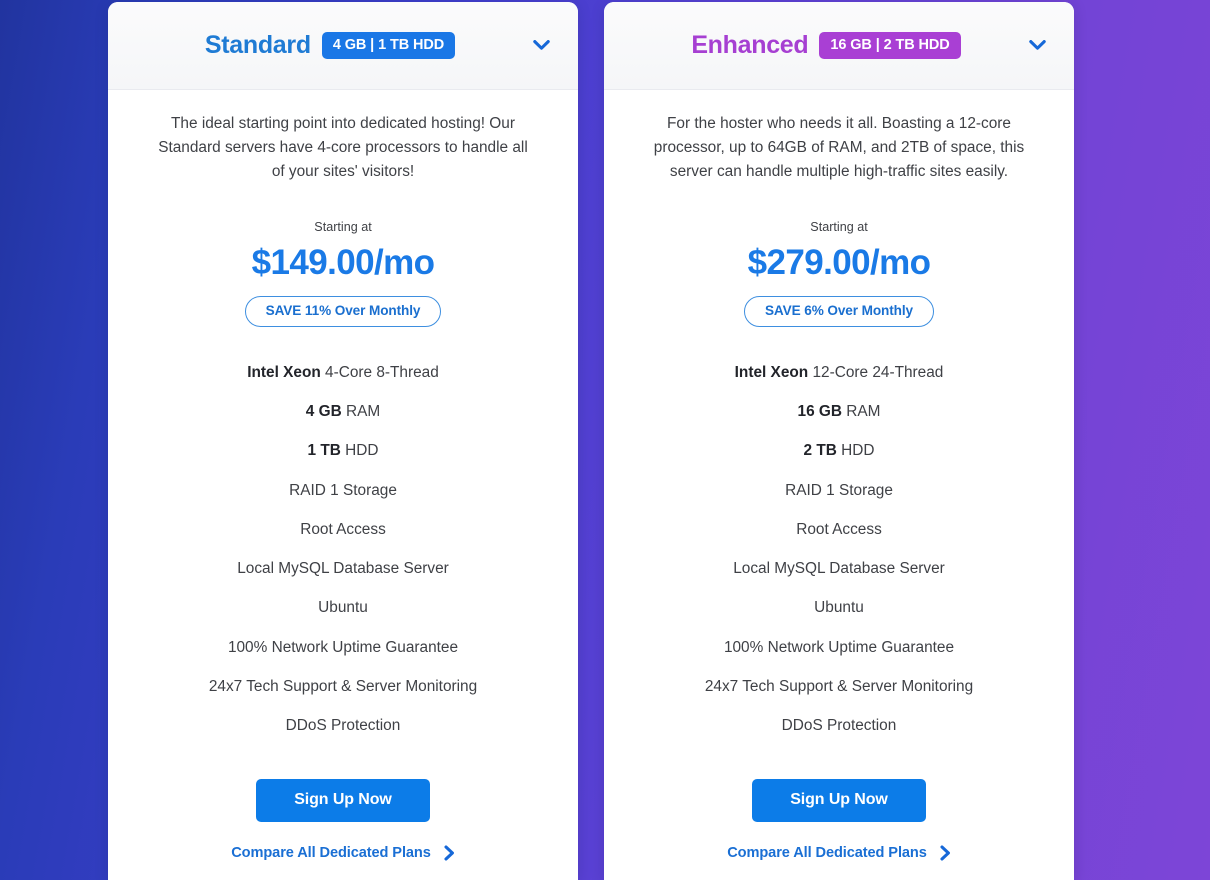  Describe the element at coordinates (890, 45) in the screenshot. I see `plan-spec-badge-enhanced: 16 GB | 2 TB HDD` at that location.